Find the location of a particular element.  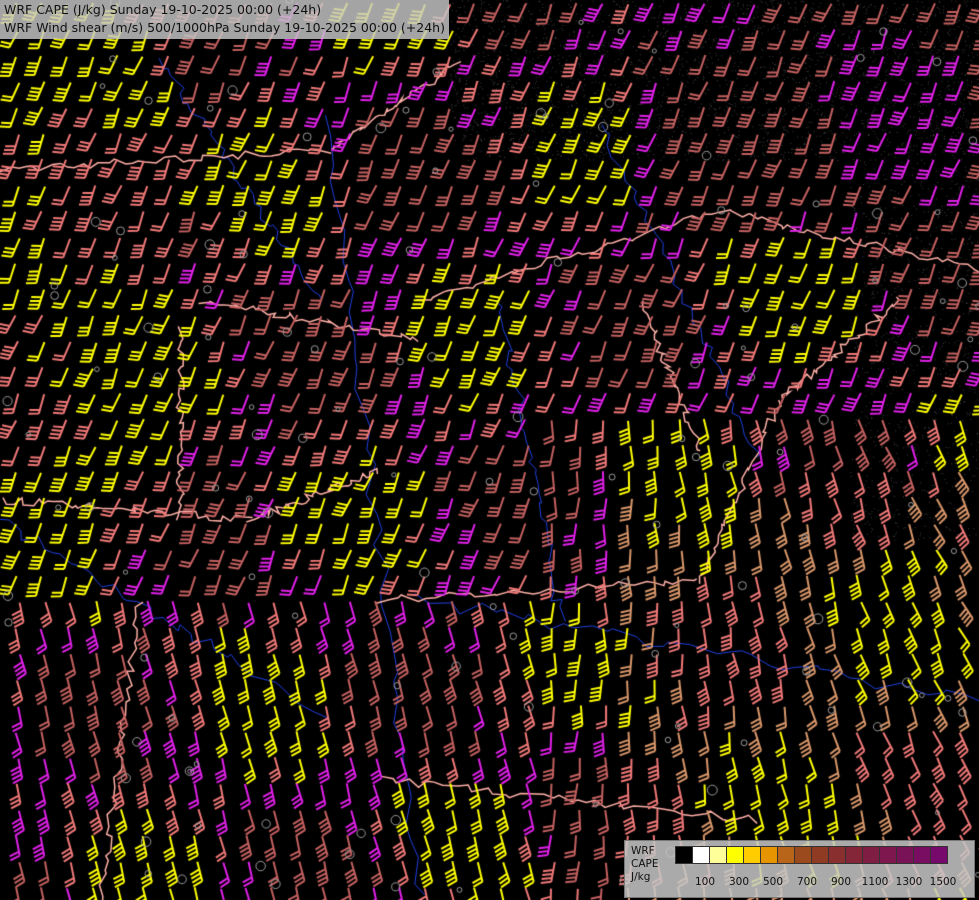

legend-label-field: CAPE is located at coordinates (645, 864).